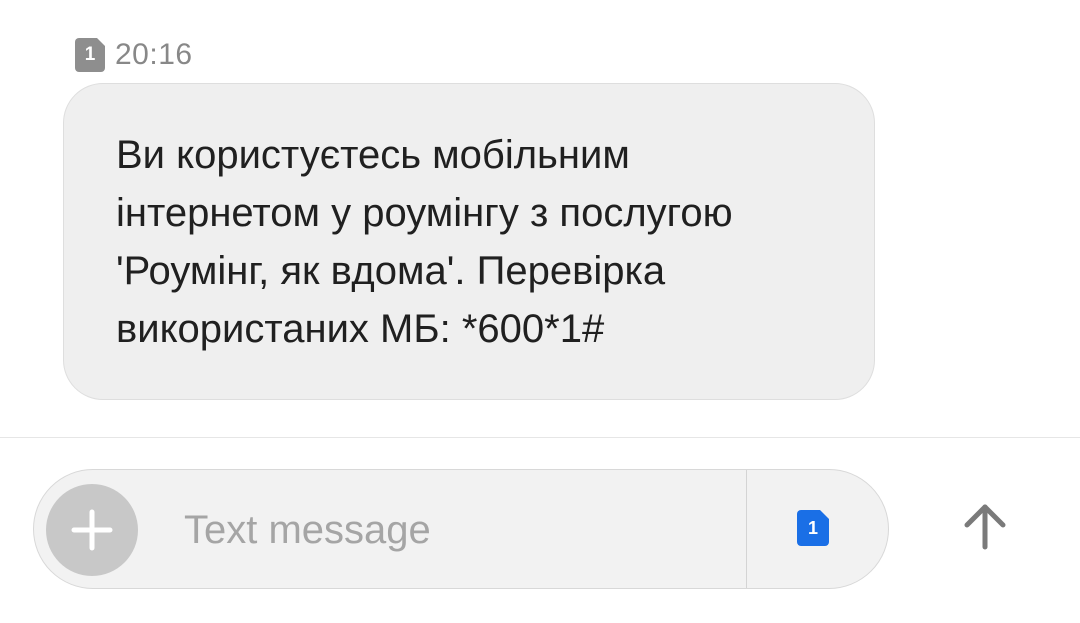  I want to click on sim-select-button: 1, so click(817, 529).